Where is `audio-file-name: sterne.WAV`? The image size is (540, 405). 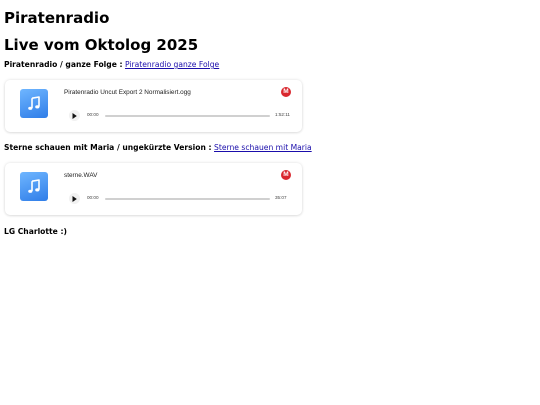 audio-file-name: sterne.WAV is located at coordinates (81, 175).